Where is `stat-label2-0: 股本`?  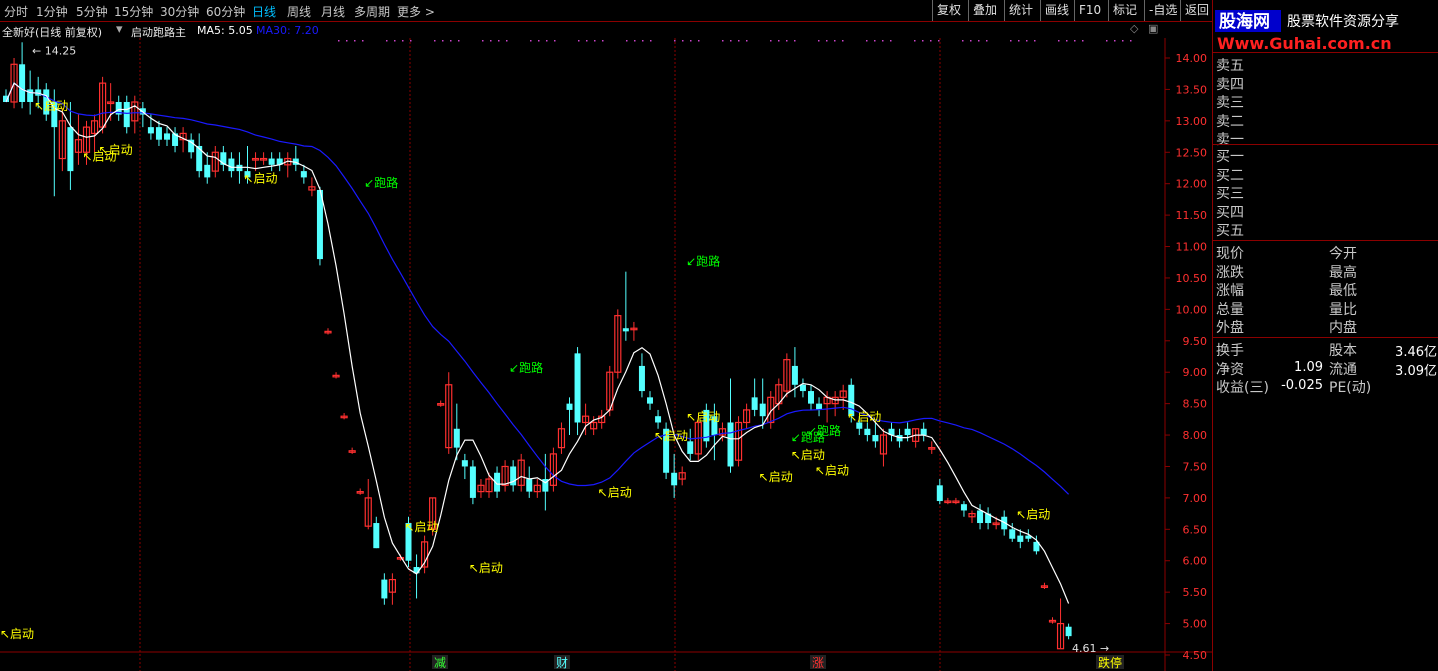
stat-label2-0: 股本 is located at coordinates (1343, 351).